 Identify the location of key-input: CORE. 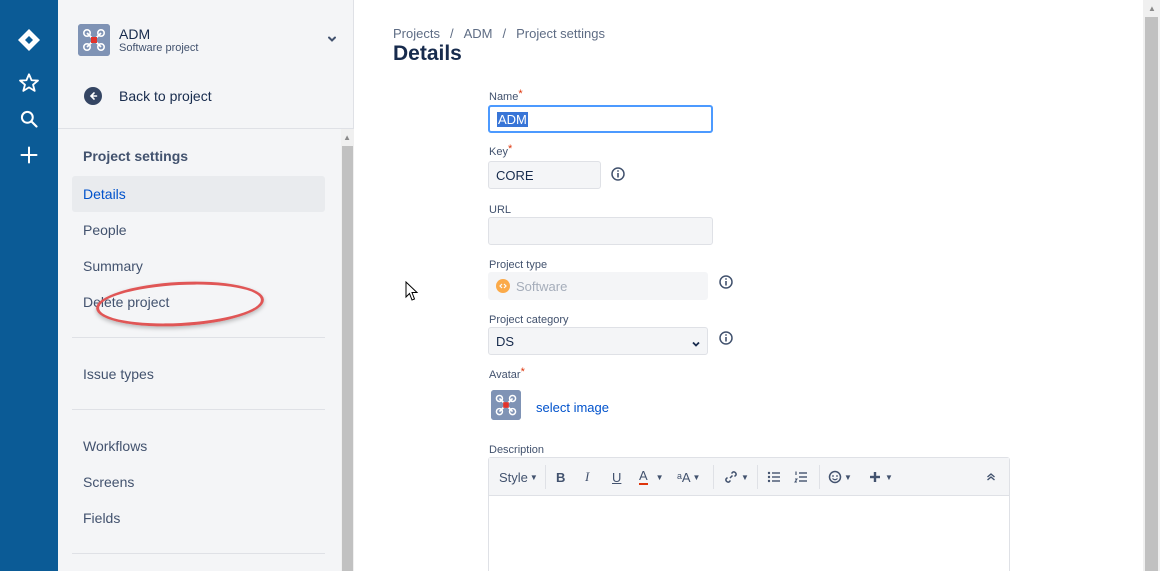
(544, 175).